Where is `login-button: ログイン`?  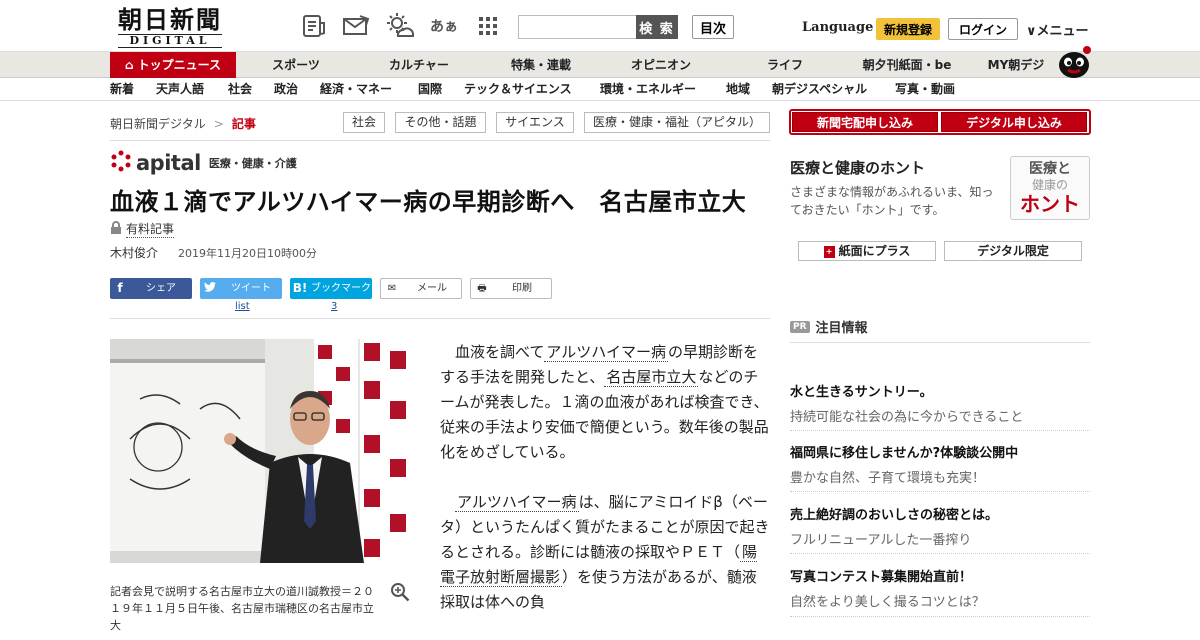 login-button: ログイン is located at coordinates (983, 29).